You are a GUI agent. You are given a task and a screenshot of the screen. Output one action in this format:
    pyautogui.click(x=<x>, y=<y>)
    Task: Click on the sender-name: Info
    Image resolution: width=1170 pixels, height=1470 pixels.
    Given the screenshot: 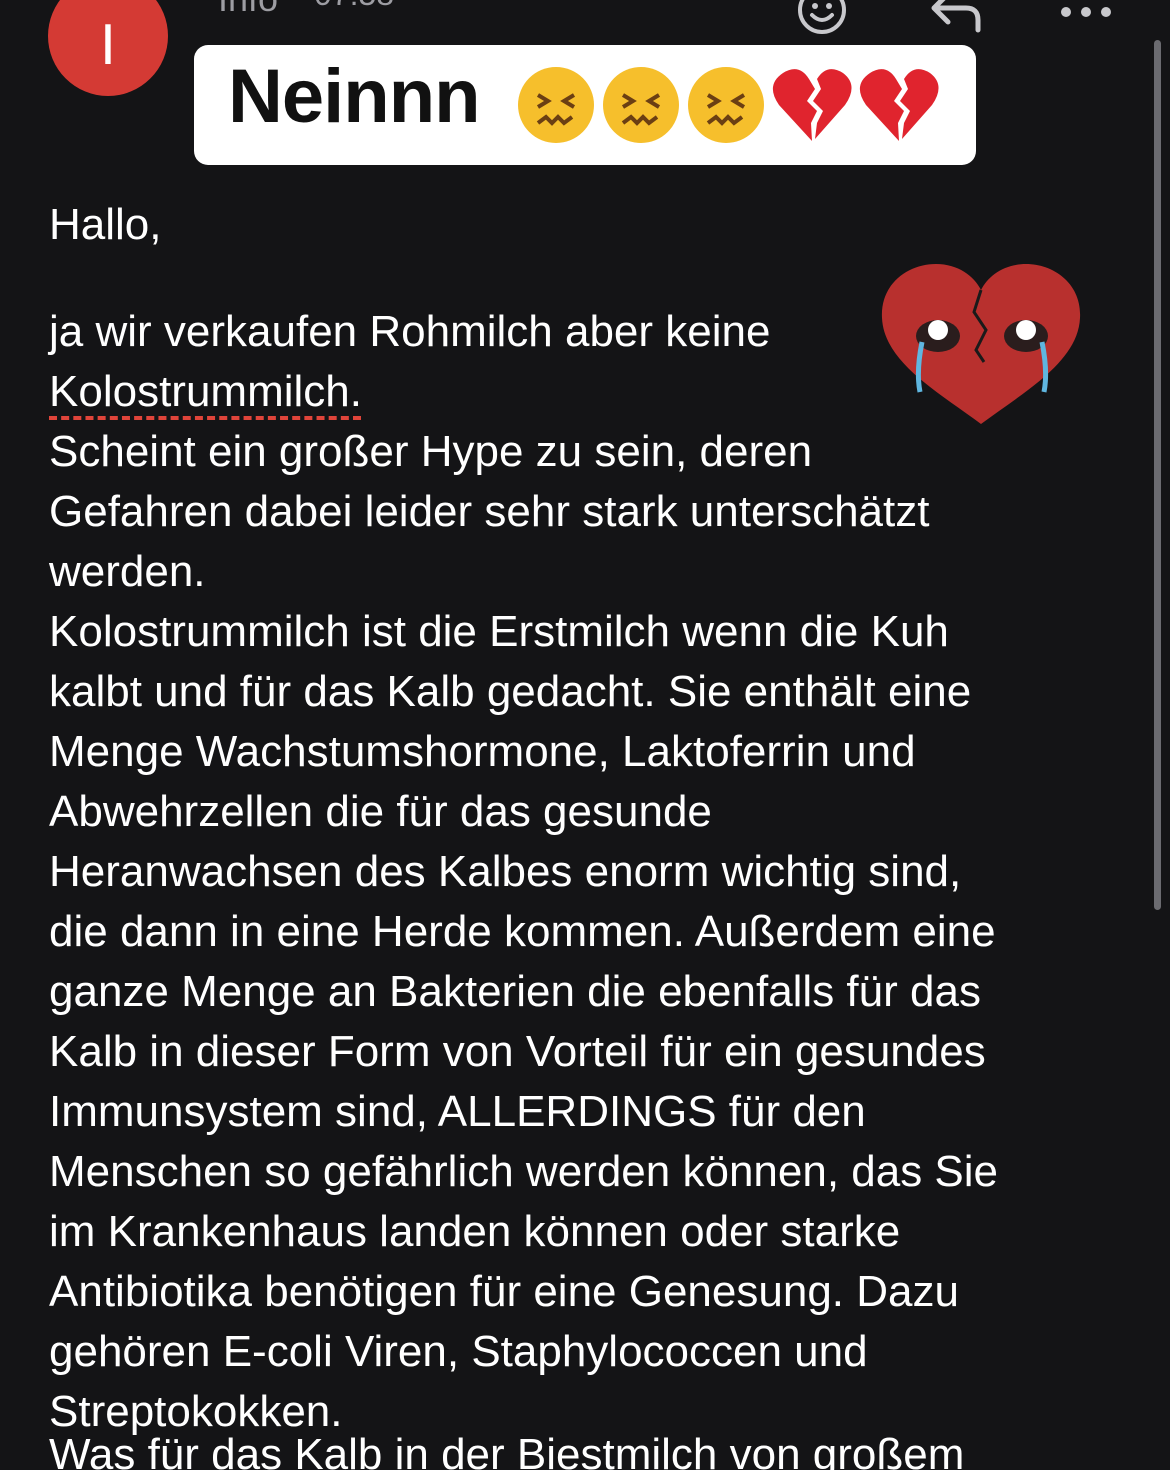 What is the action you would take?
    pyautogui.click(x=248, y=10)
    